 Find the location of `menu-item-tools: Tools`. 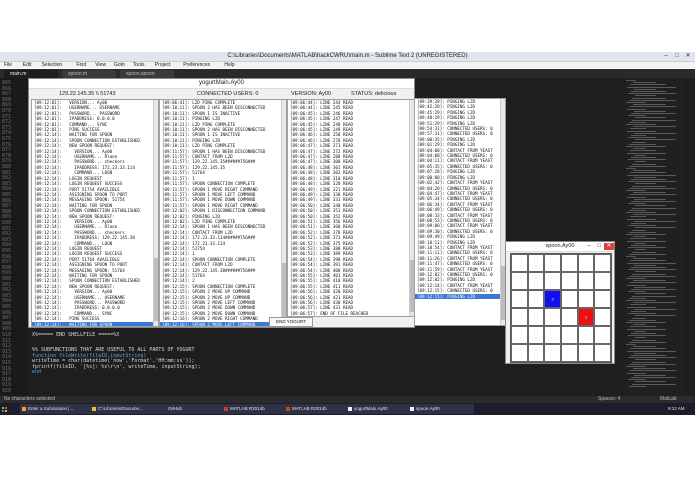

menu-item-tools: Tools is located at coordinates (139, 65).